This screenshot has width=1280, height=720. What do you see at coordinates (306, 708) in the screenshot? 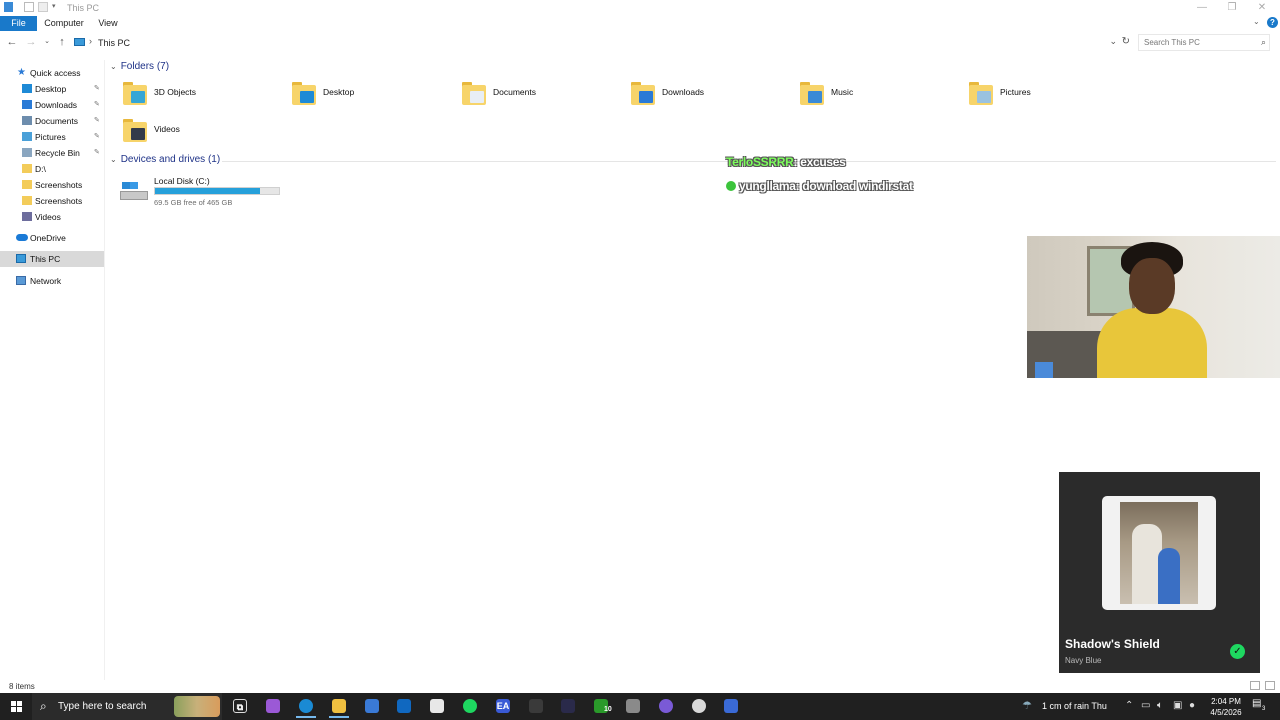
I see `edge-icon` at bounding box center [306, 708].